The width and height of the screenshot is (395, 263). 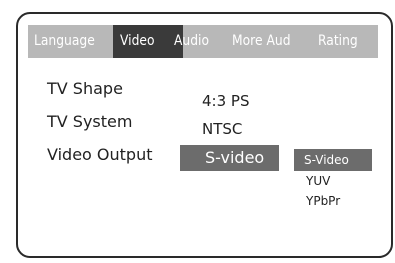 What do you see at coordinates (261, 41) in the screenshot?
I see `tab-more-aud: More Aud` at bounding box center [261, 41].